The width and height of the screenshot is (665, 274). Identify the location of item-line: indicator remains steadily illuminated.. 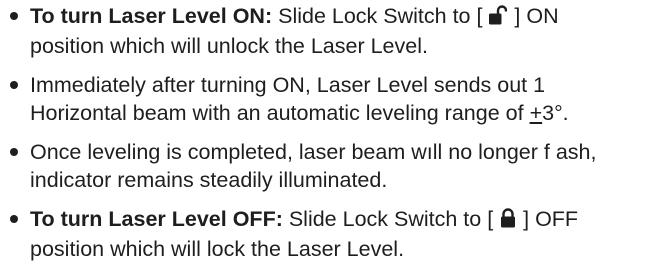
(209, 180).